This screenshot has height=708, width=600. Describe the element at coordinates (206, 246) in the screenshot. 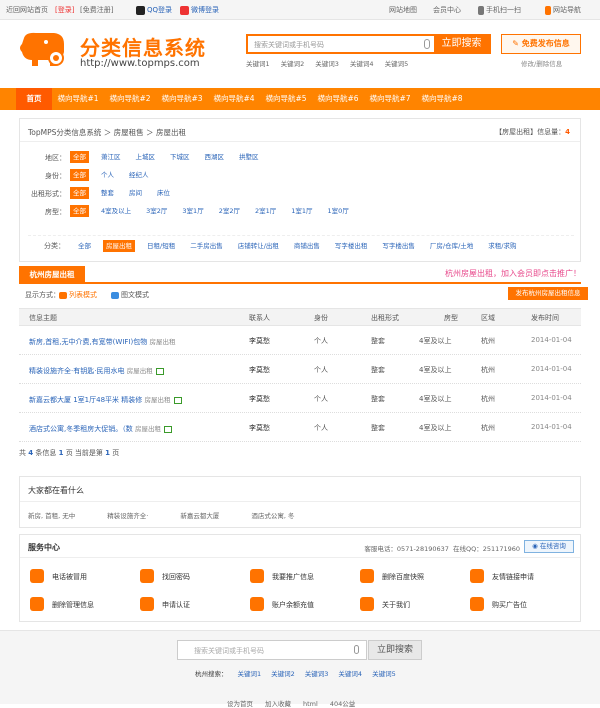

I see `category-option: 二手房出售` at that location.